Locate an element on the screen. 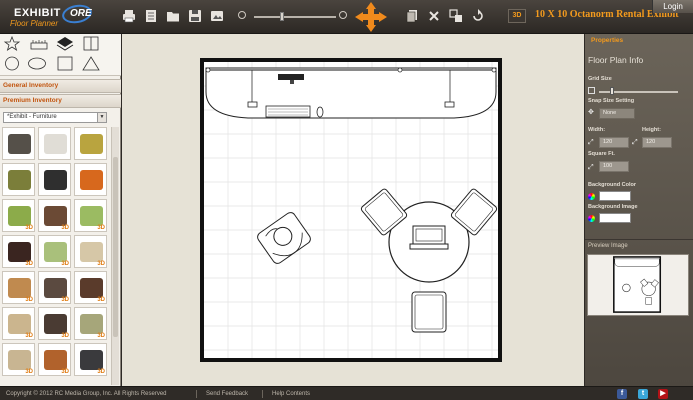  zoom-in-icon is located at coordinates (343, 15).